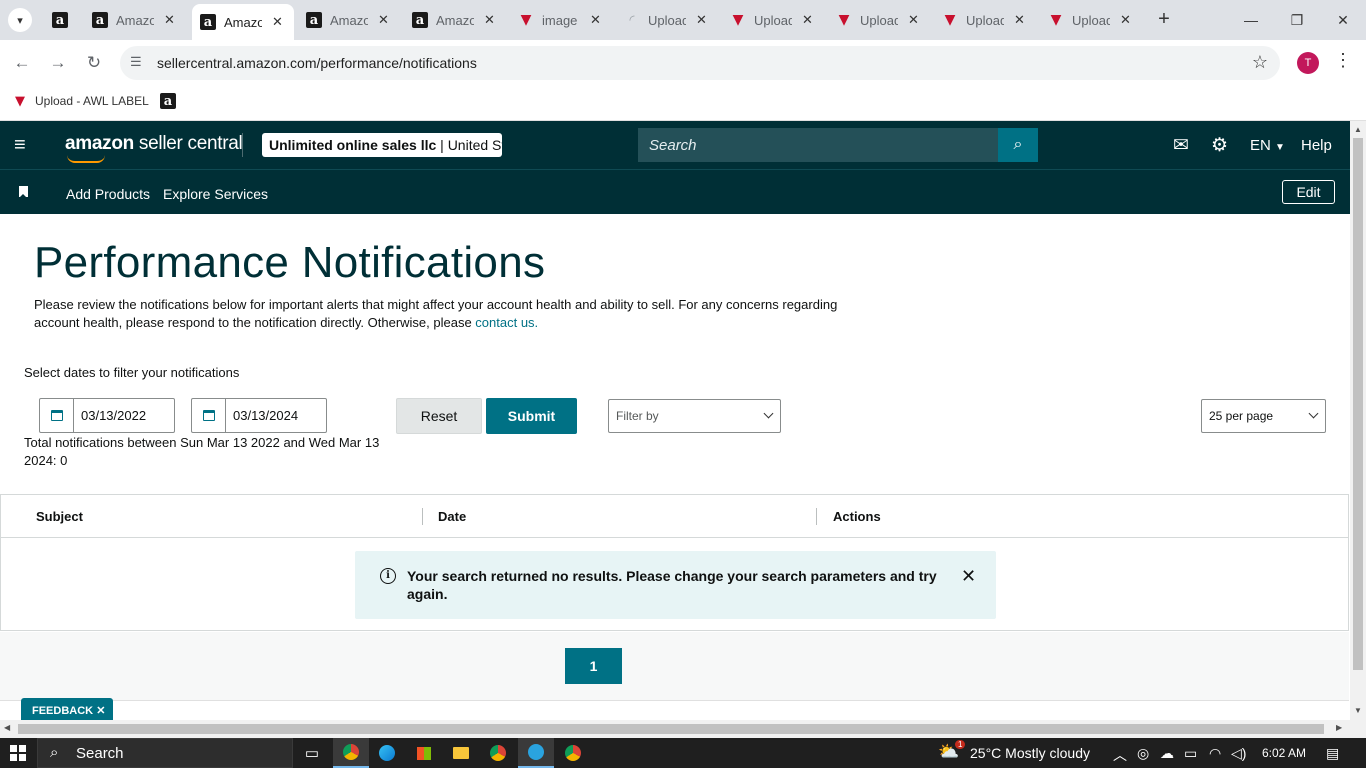  What do you see at coordinates (312, 753) in the screenshot?
I see `task-view-icon: ▭` at bounding box center [312, 753].